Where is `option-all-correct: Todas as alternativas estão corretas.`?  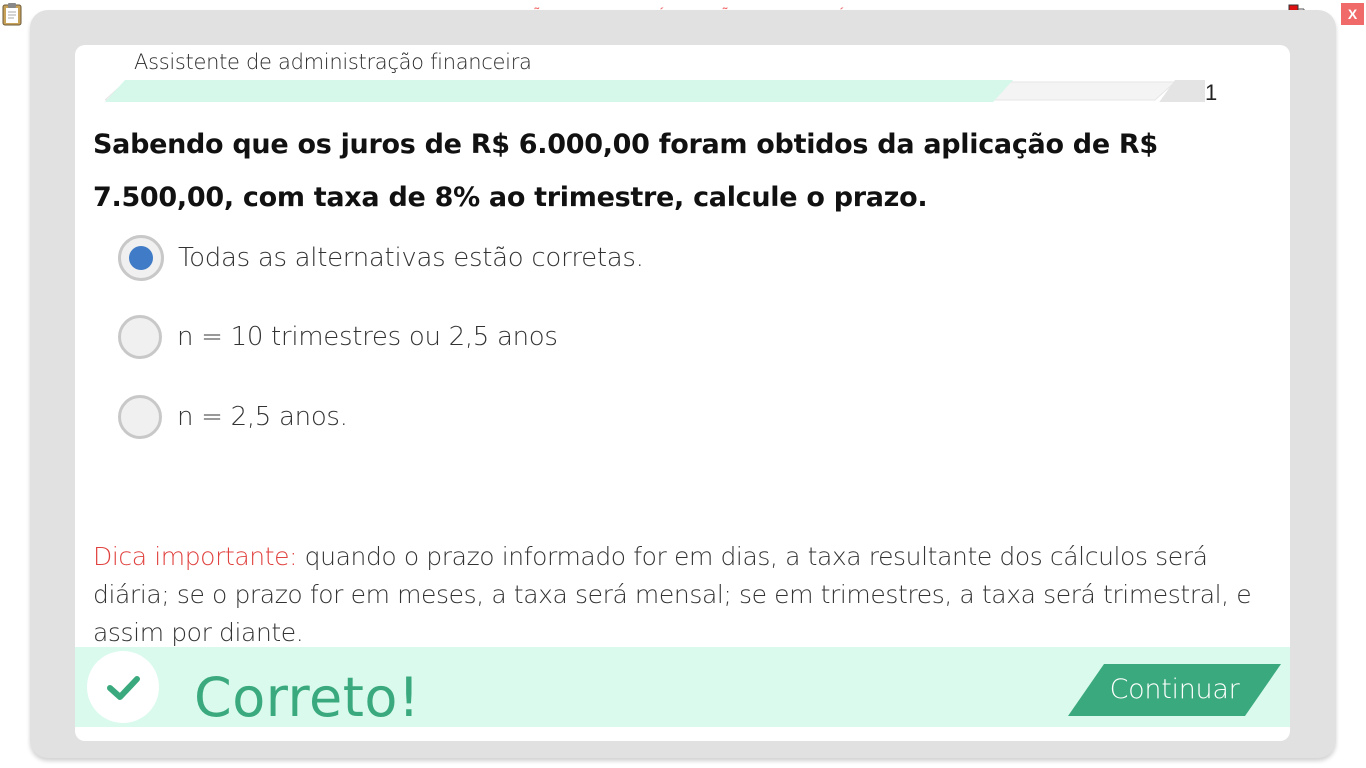
option-all-correct: Todas as alternativas estão corretas. is located at coordinates (381, 258).